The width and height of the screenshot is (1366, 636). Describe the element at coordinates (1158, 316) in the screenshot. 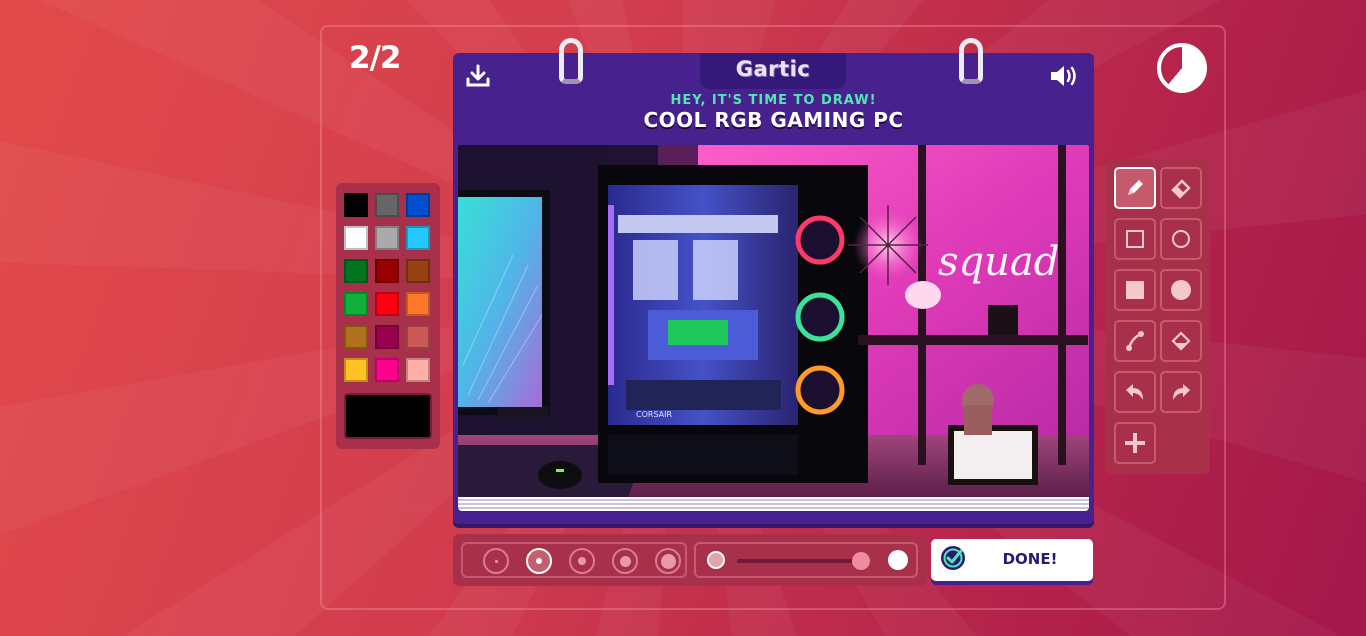

I see `tools-panel` at that location.